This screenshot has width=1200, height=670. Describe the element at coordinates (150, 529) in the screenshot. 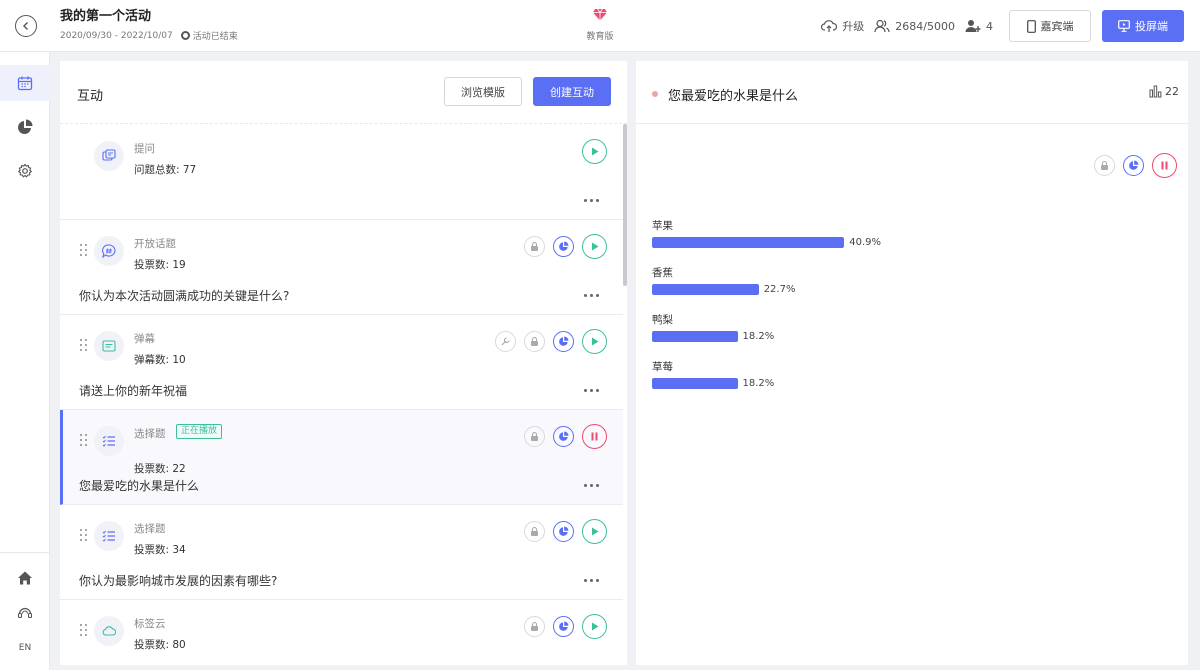

I see `card-type: 选择题` at that location.